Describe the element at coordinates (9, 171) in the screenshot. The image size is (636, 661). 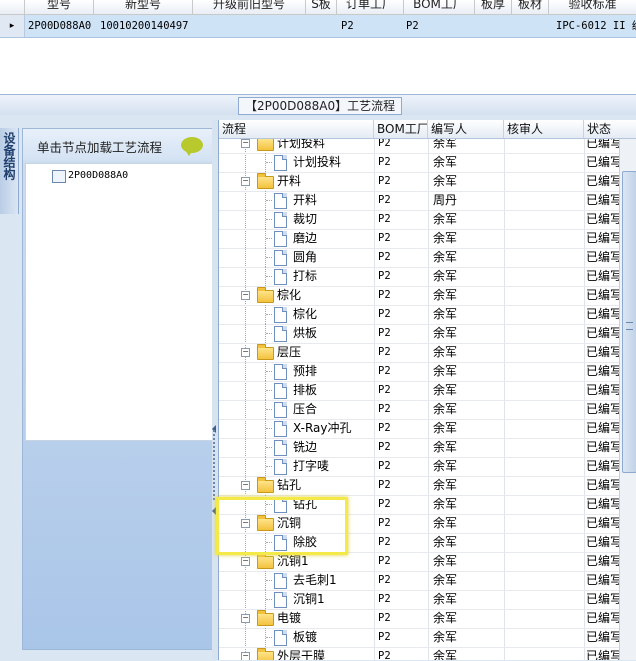
I see `side-tab-device-structure: 设备结构` at that location.